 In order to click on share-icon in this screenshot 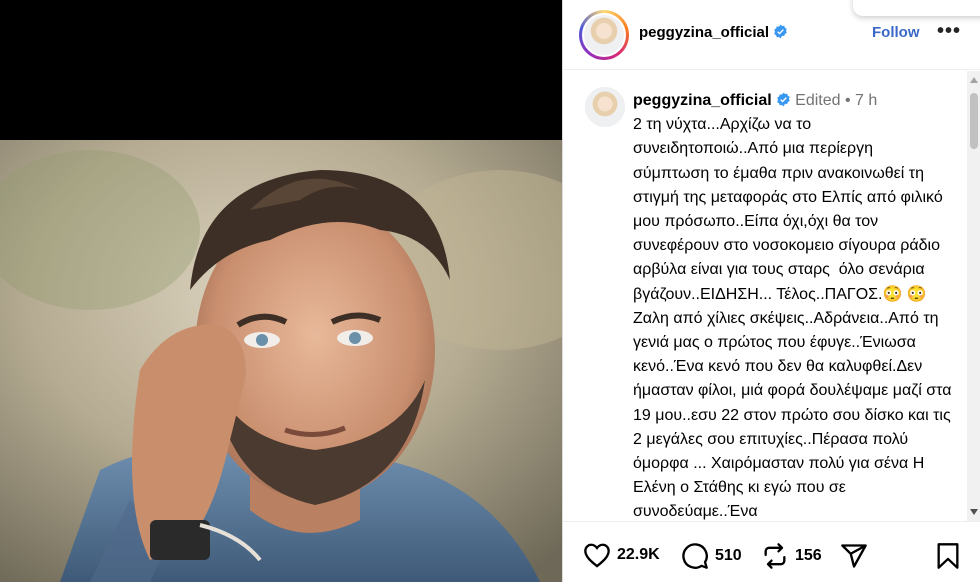, I will do `click(854, 556)`.